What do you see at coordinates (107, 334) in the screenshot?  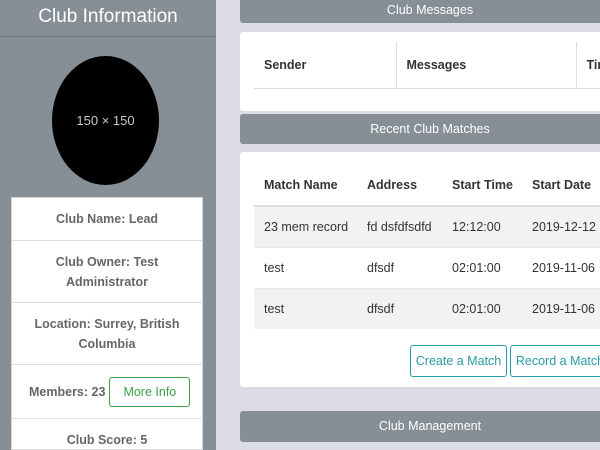 I see `club-location: Location: Surrey, British Columbia` at bounding box center [107, 334].